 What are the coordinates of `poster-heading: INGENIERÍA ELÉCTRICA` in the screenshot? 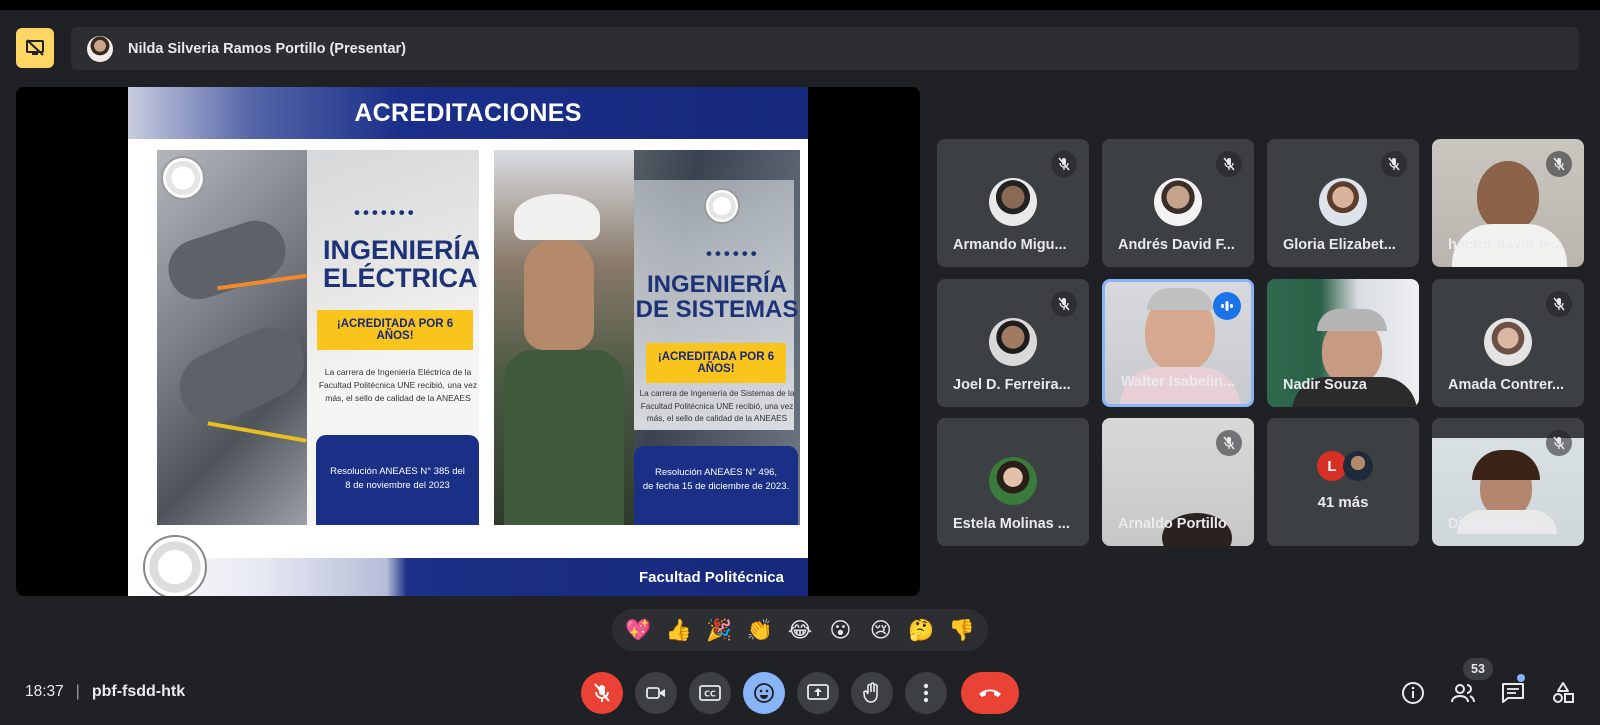 It's located at (401, 264).